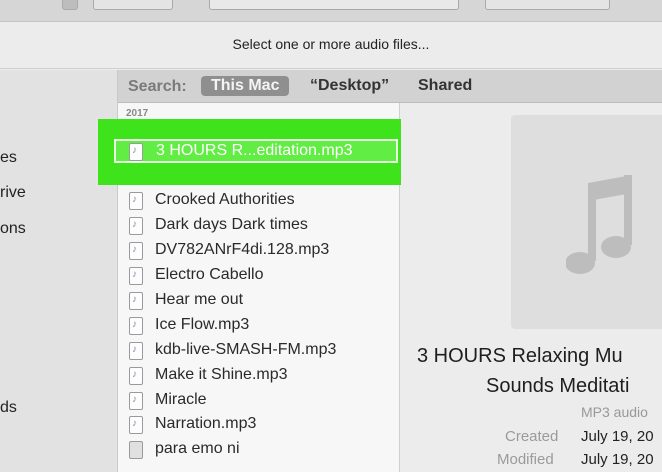 This screenshot has width=662, height=472. I want to click on file-name: Make it Shine.mp3, so click(221, 374).